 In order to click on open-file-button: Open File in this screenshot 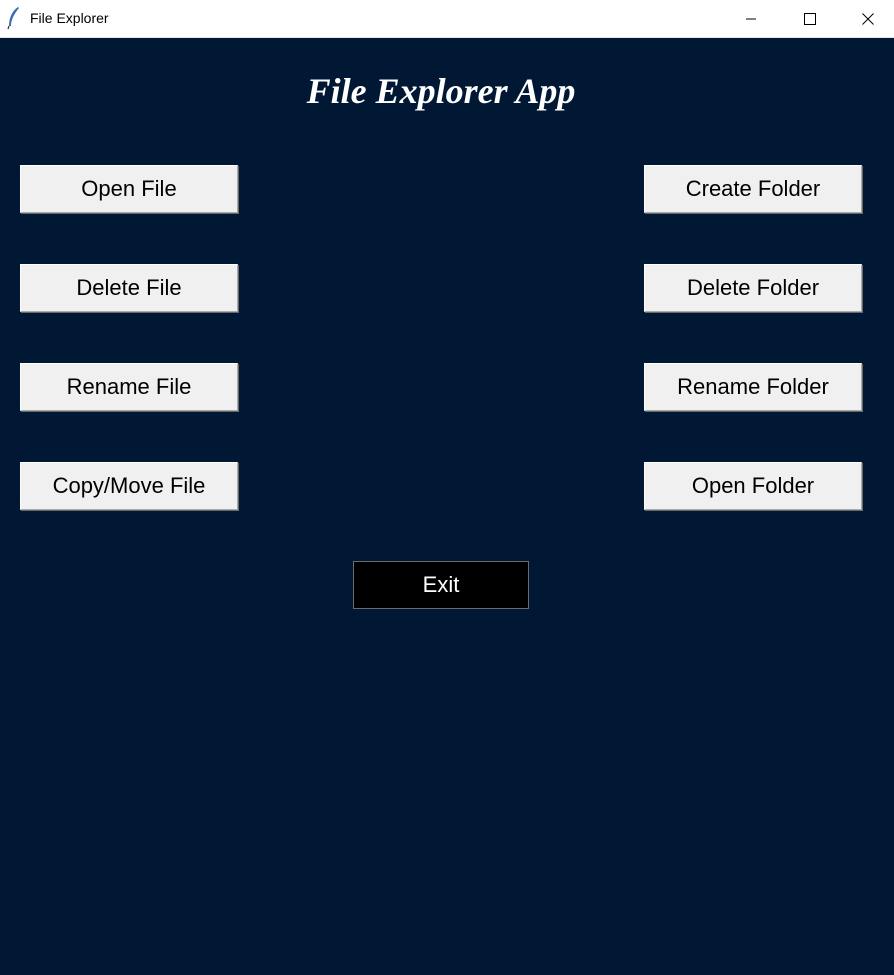, I will do `click(129, 189)`.